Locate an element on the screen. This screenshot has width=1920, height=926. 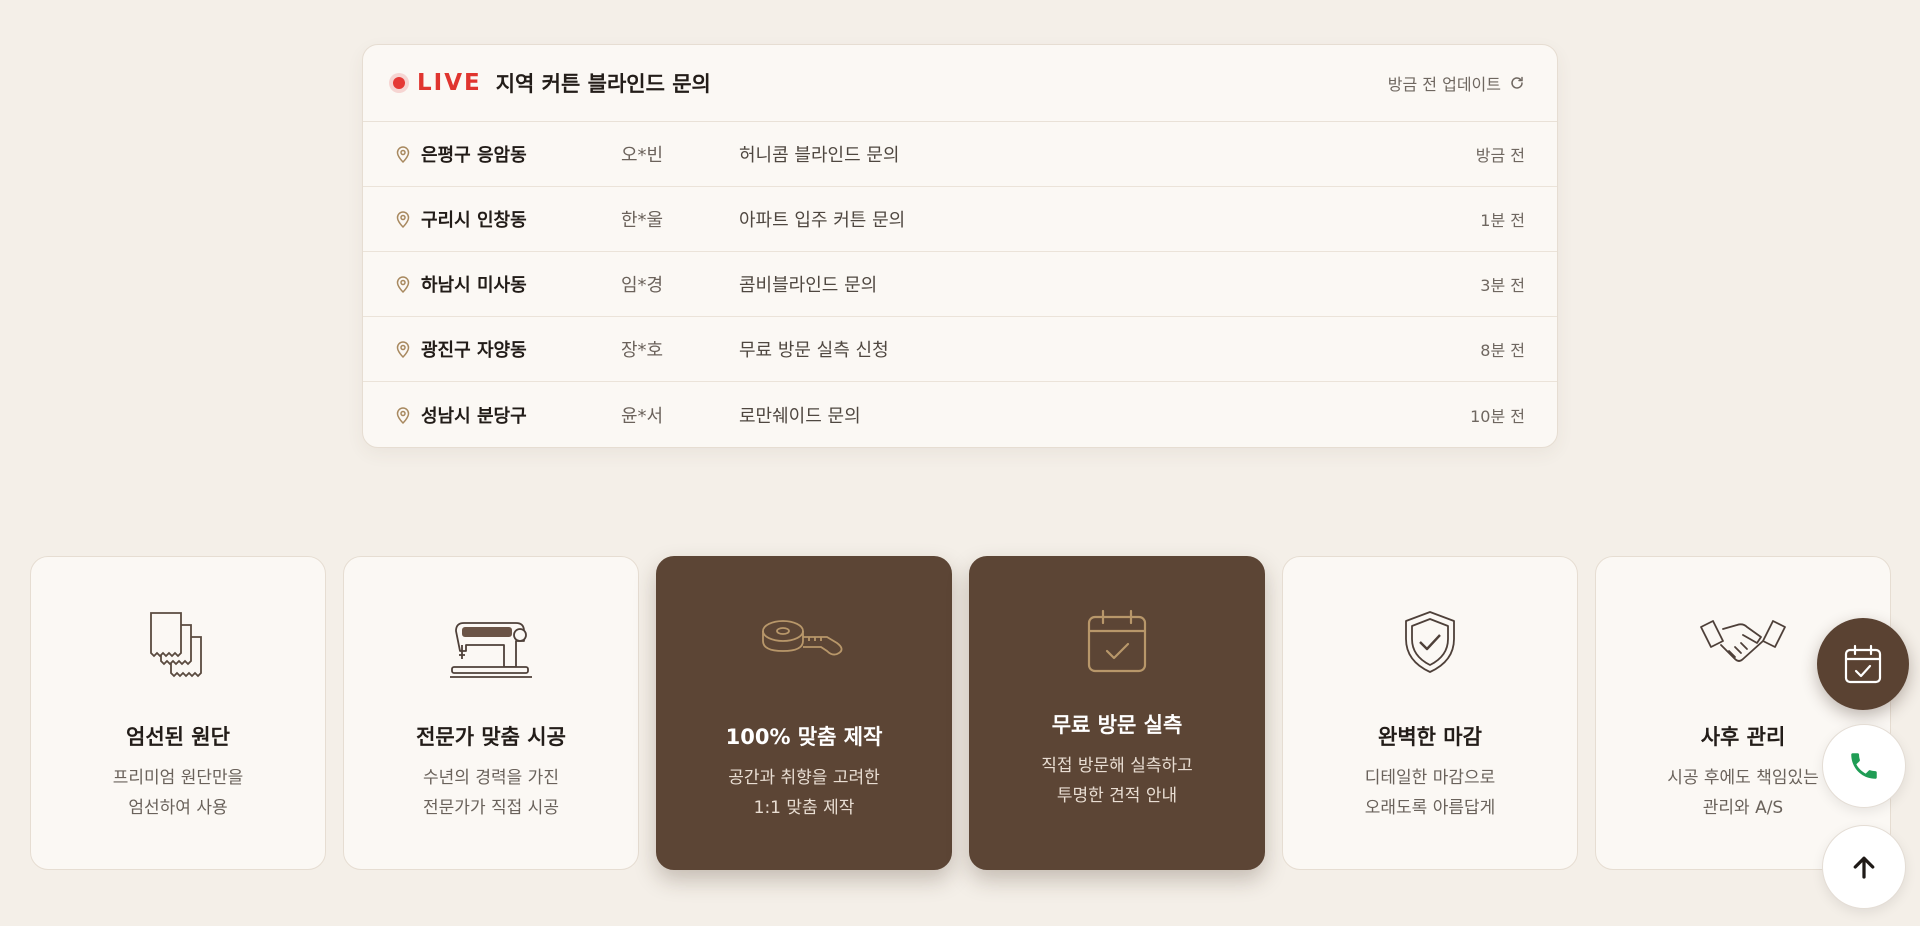
scroll-top-button is located at coordinates (1864, 867).